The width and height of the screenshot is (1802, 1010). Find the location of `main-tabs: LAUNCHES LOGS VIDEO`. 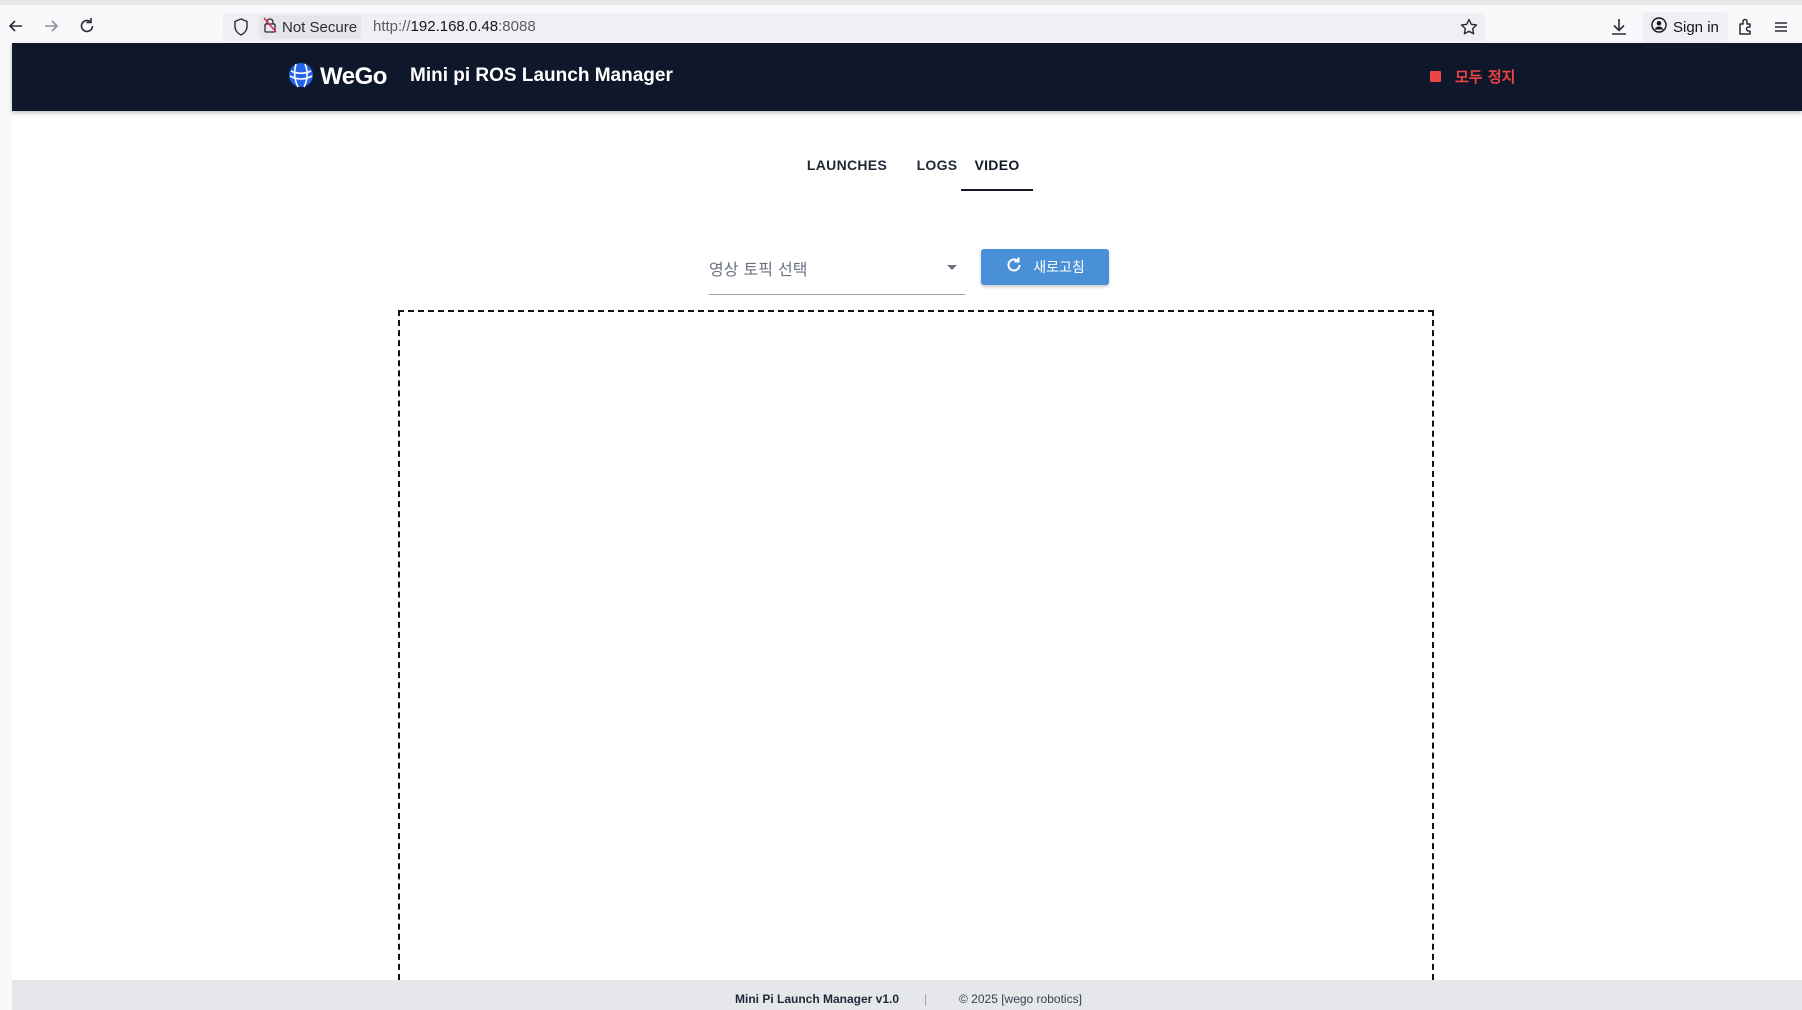

main-tabs: LAUNCHES LOGS VIDEO is located at coordinates (907, 167).